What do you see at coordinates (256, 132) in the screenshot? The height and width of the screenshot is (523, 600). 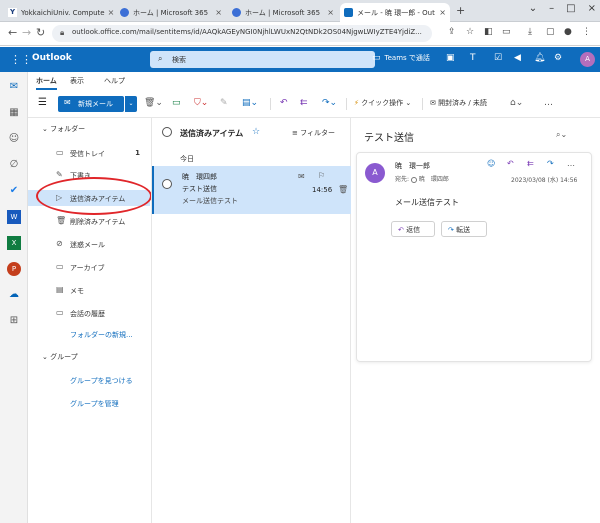 I see `favorite-star-icon: ☆` at bounding box center [256, 132].